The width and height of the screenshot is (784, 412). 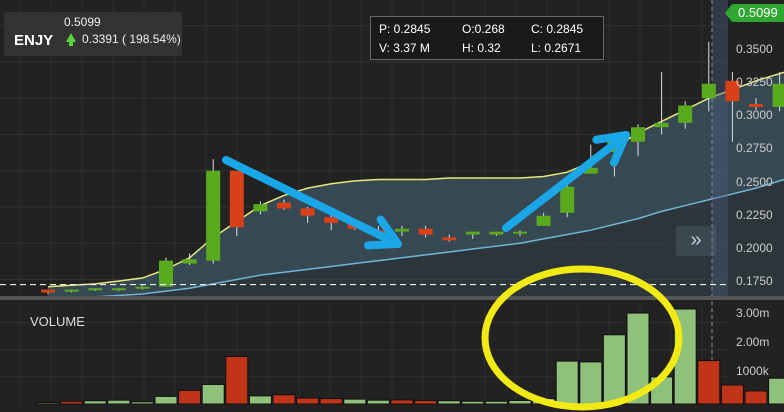 I want to click on scroll-forward-button: », so click(x=696, y=241).